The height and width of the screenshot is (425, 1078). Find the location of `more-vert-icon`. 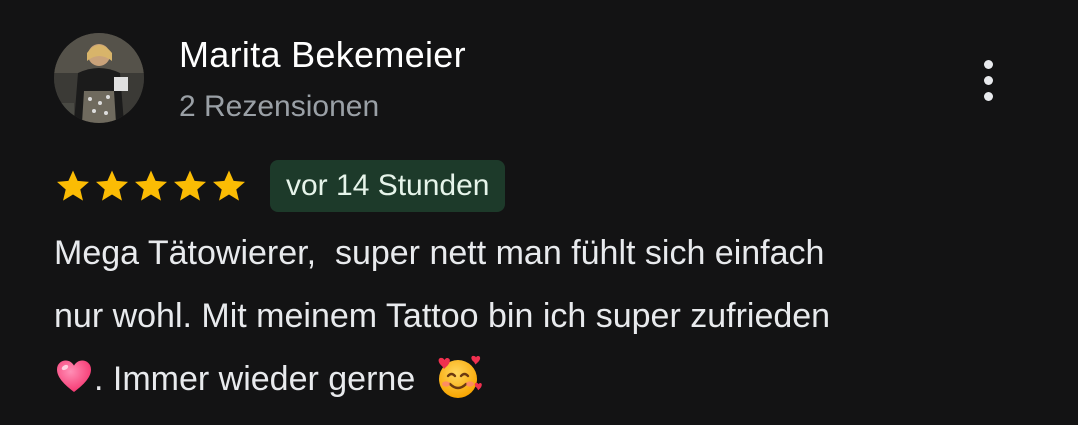

more-vert-icon is located at coordinates (988, 64).